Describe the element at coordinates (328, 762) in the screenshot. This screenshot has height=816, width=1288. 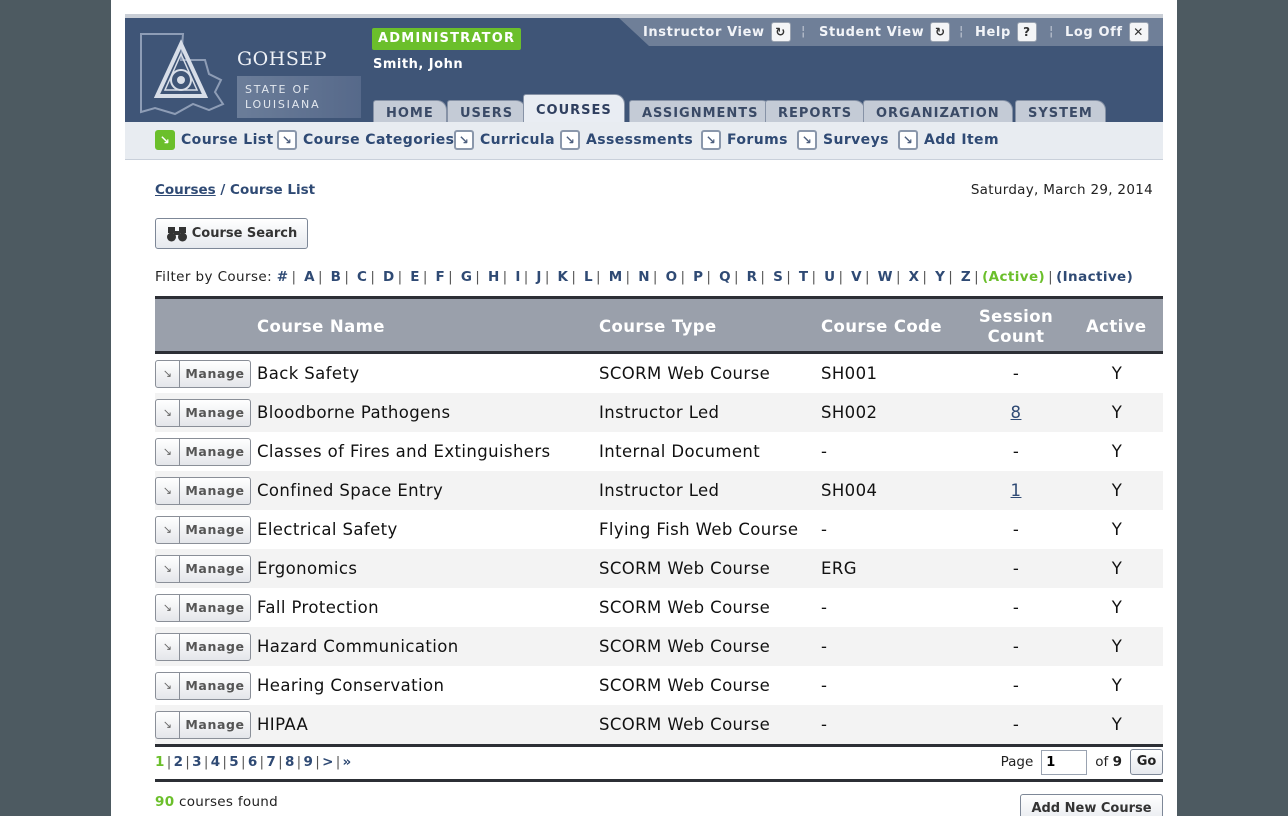
I see `page-link-next: >` at that location.